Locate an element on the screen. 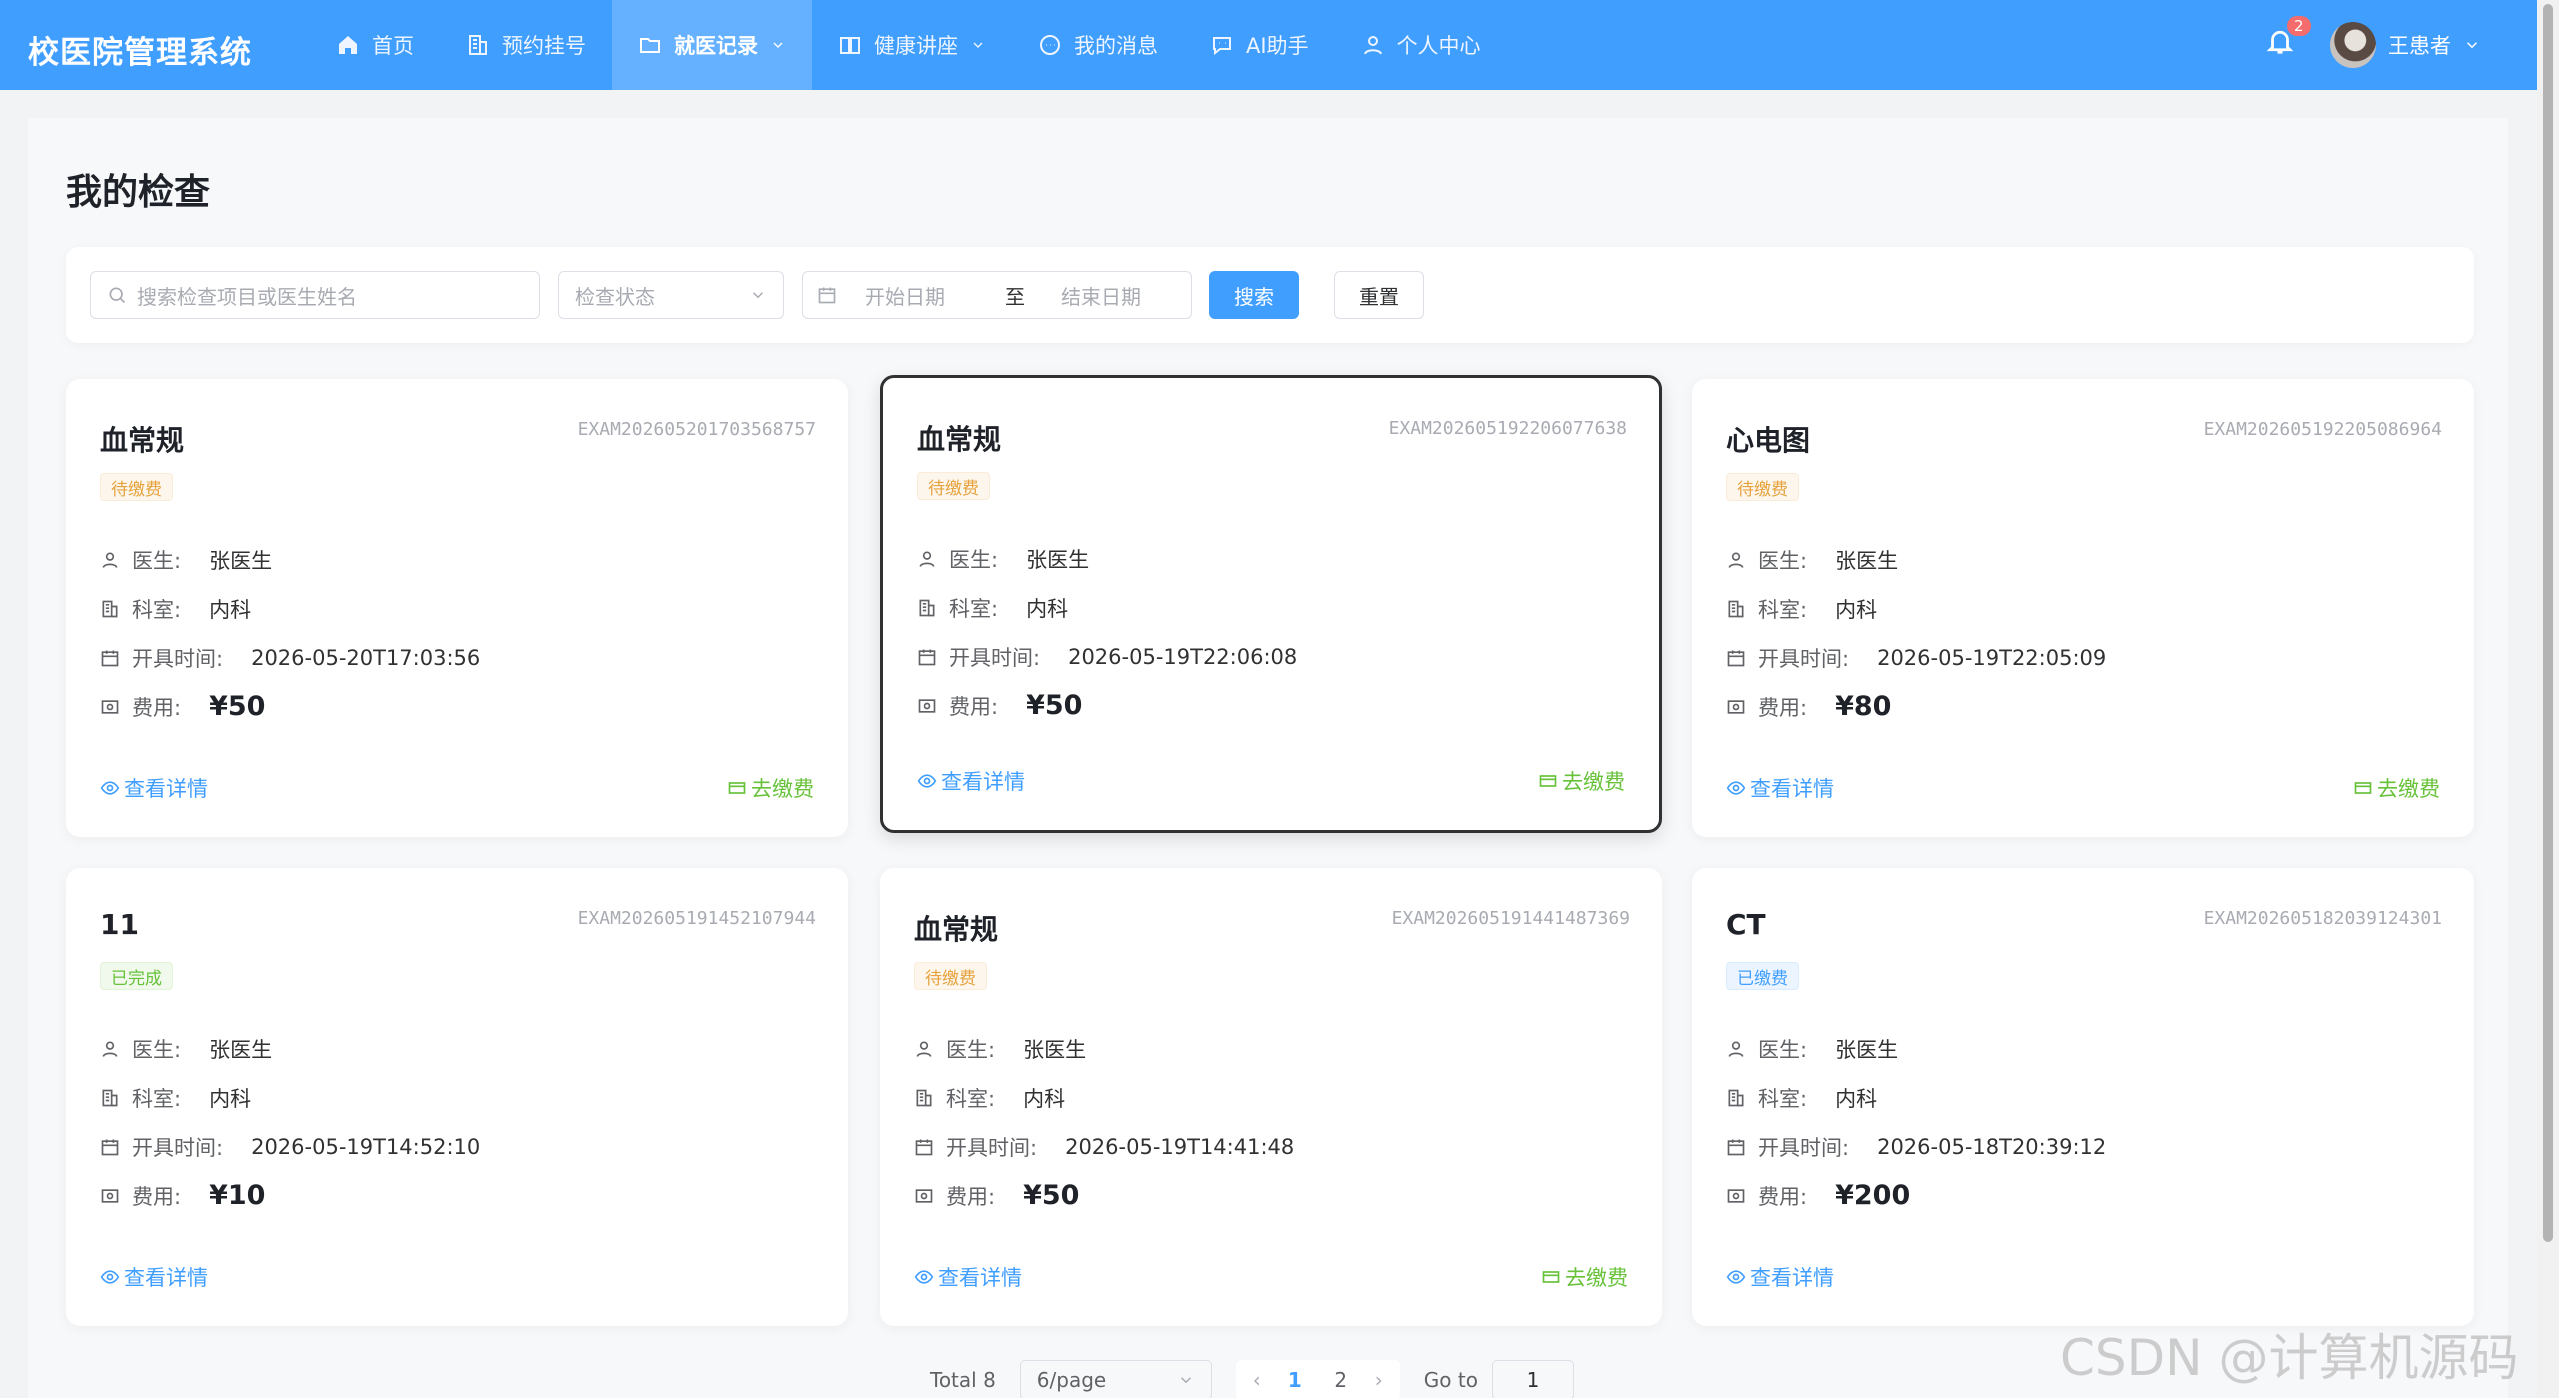 This screenshot has height=1398, width=2559. issue-time-value: 2026-05-19T14:52:10 is located at coordinates (366, 1147).